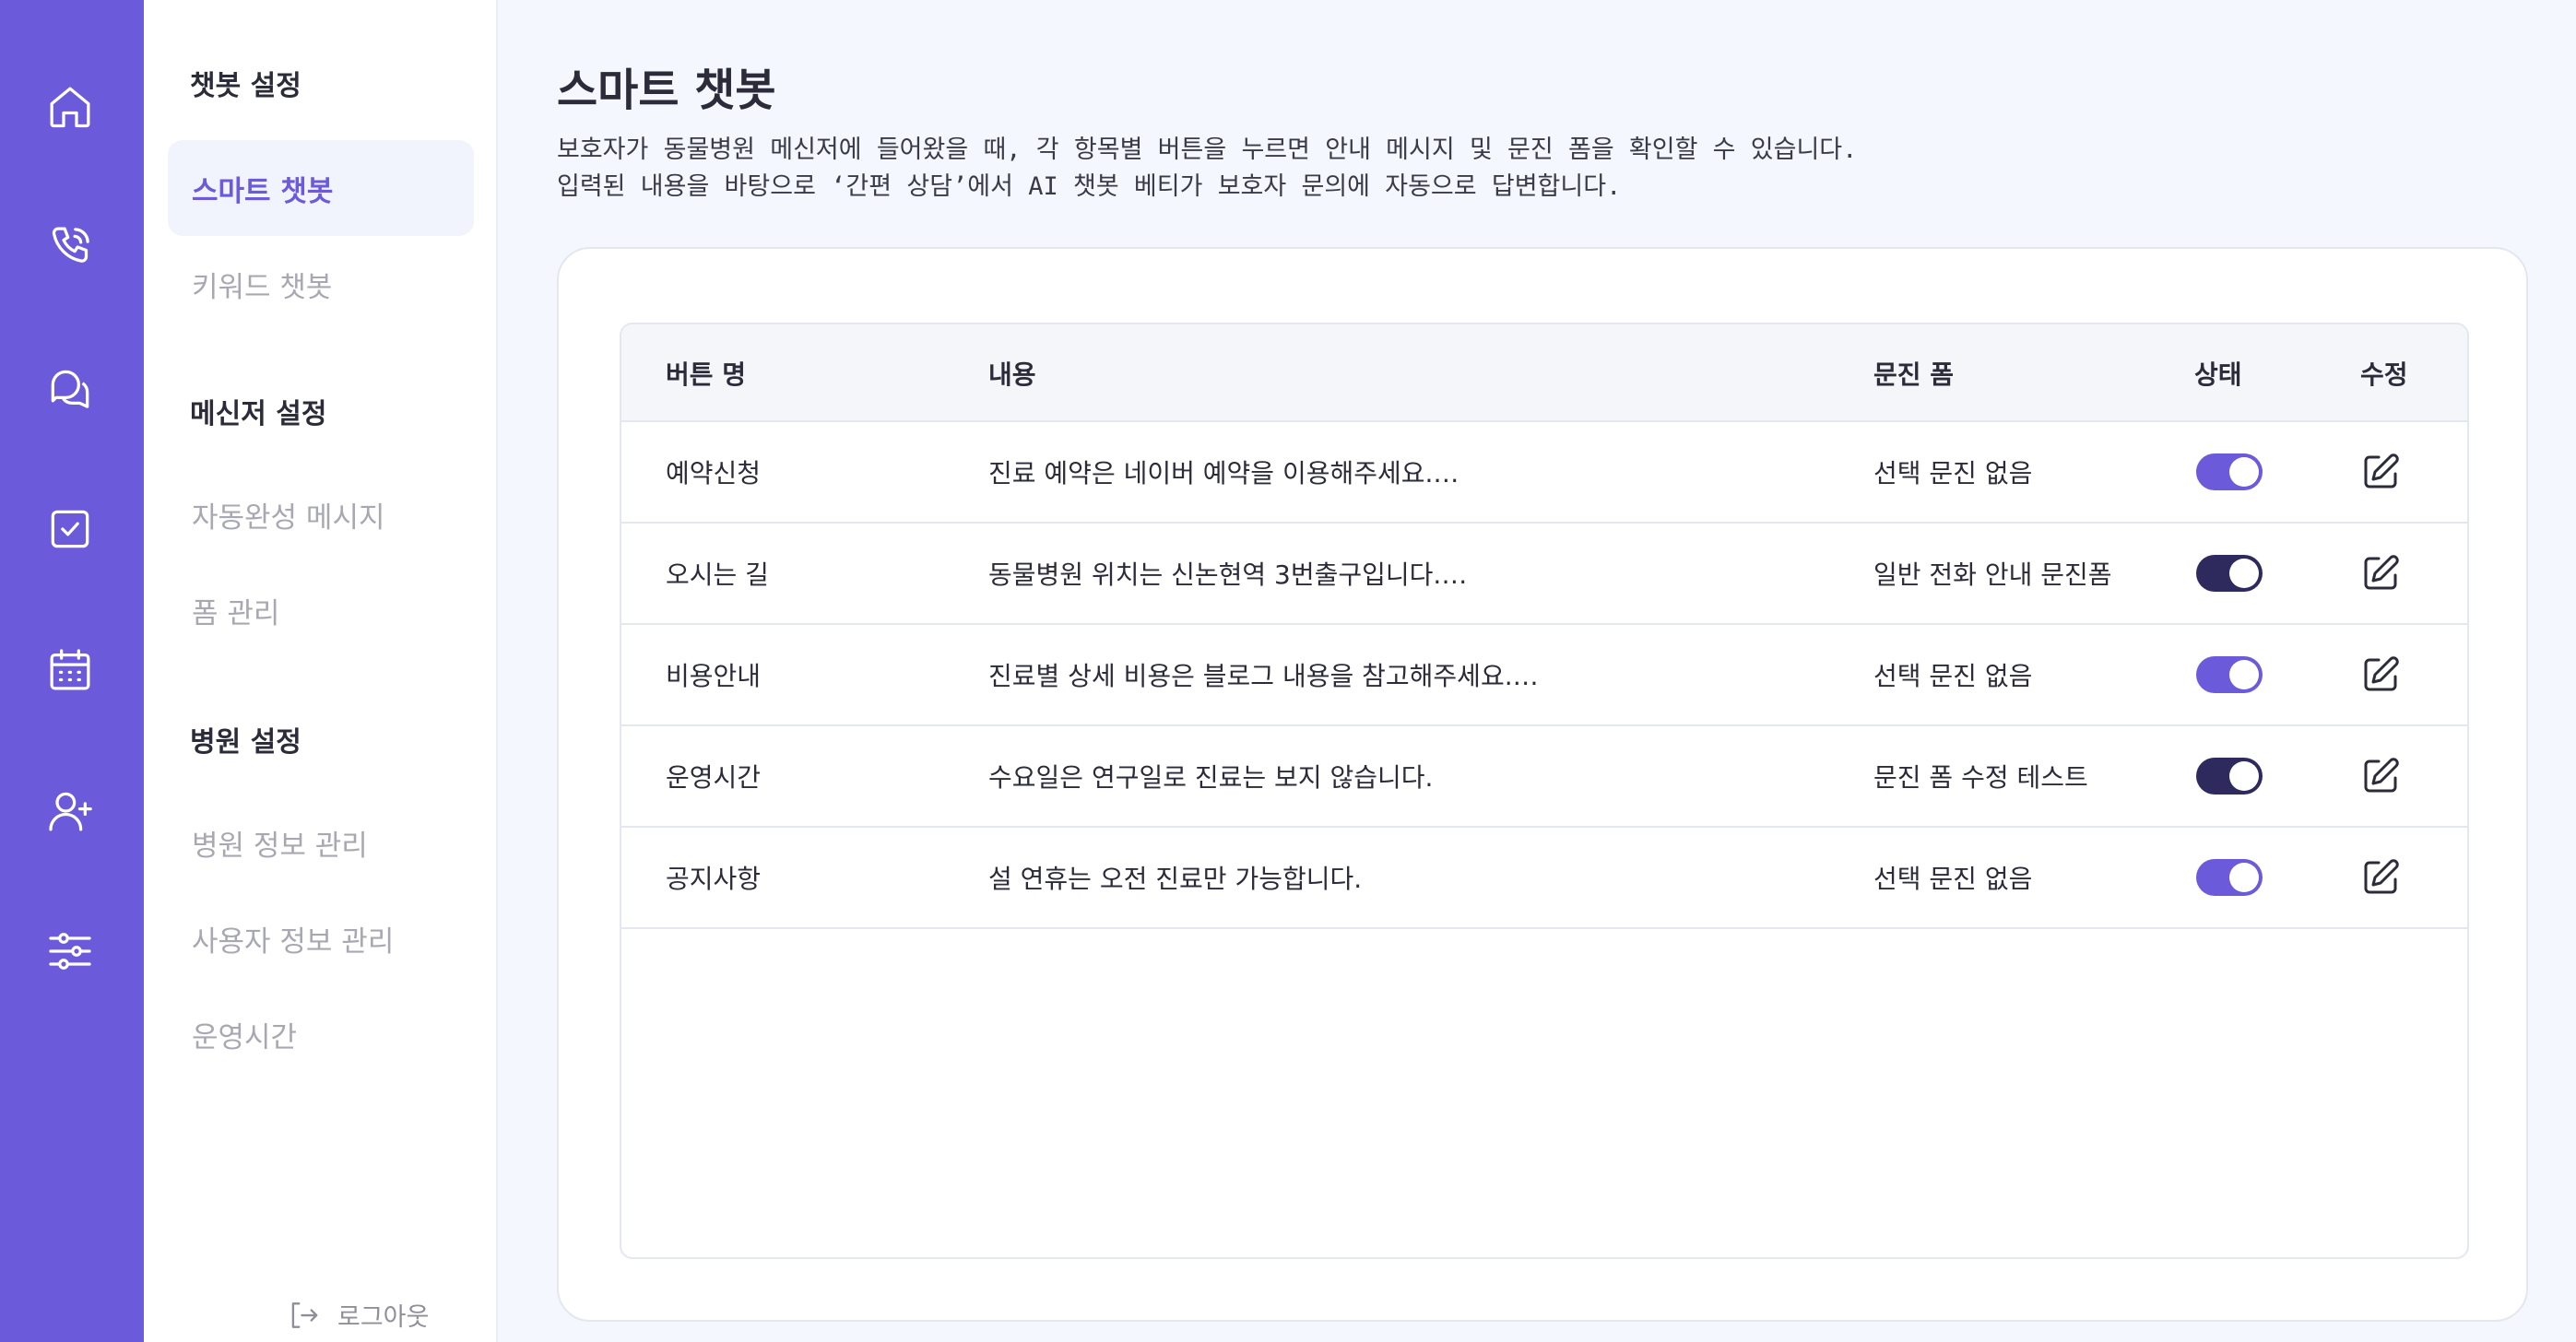 The image size is (2576, 1342). I want to click on logout-label: 로그아웃, so click(383, 1317).